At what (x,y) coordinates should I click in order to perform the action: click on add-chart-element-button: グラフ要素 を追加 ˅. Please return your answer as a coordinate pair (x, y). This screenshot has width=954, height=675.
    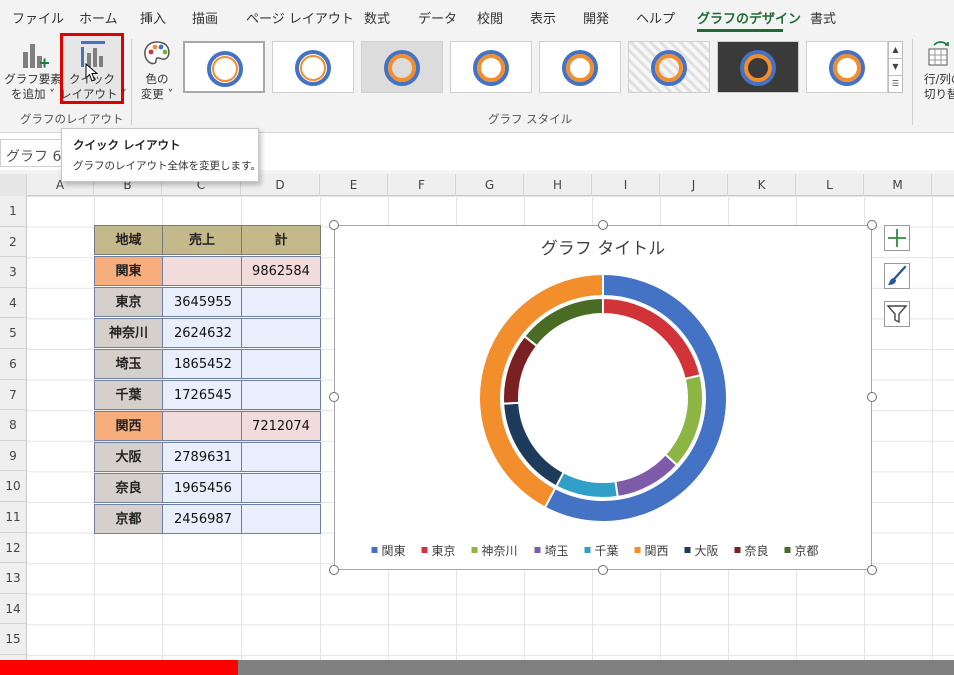
    Looking at the image, I should click on (33, 69).